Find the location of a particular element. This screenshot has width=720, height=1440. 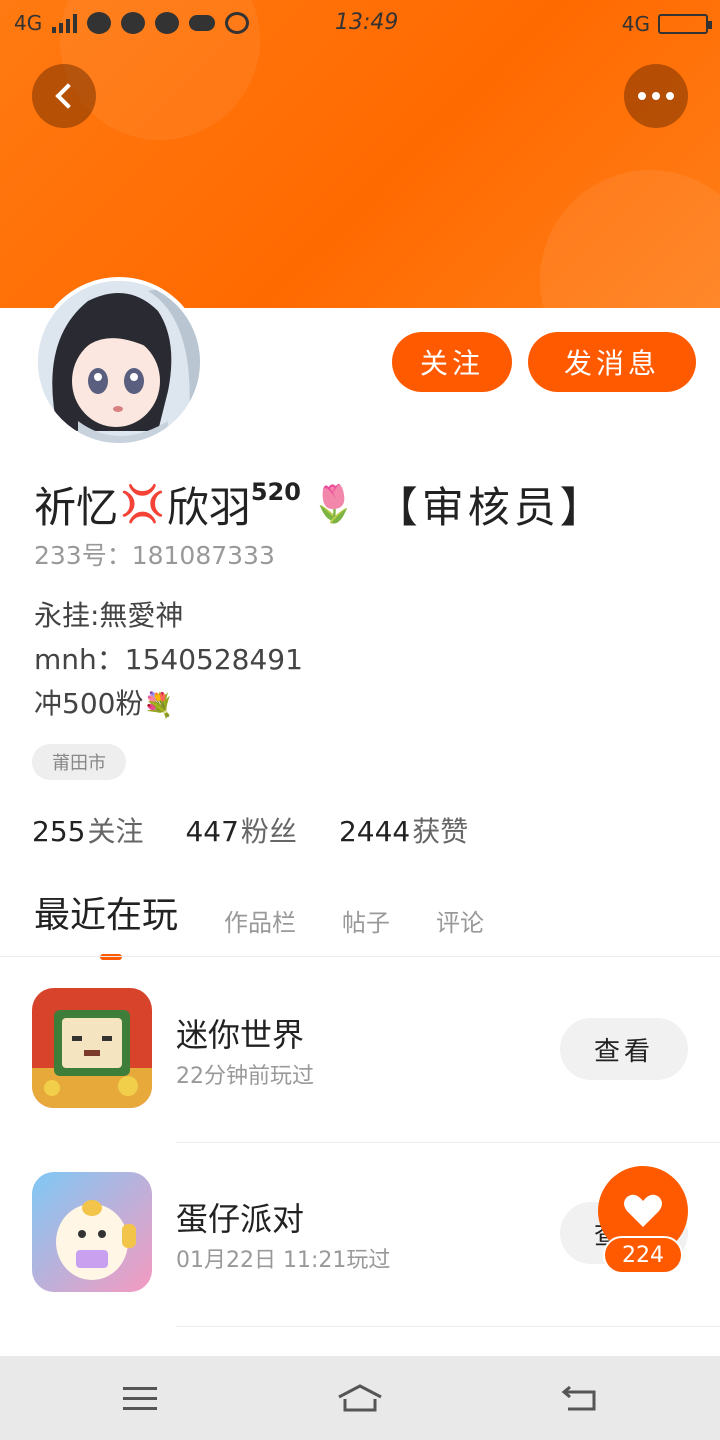

return-icon is located at coordinates (578, 1398).